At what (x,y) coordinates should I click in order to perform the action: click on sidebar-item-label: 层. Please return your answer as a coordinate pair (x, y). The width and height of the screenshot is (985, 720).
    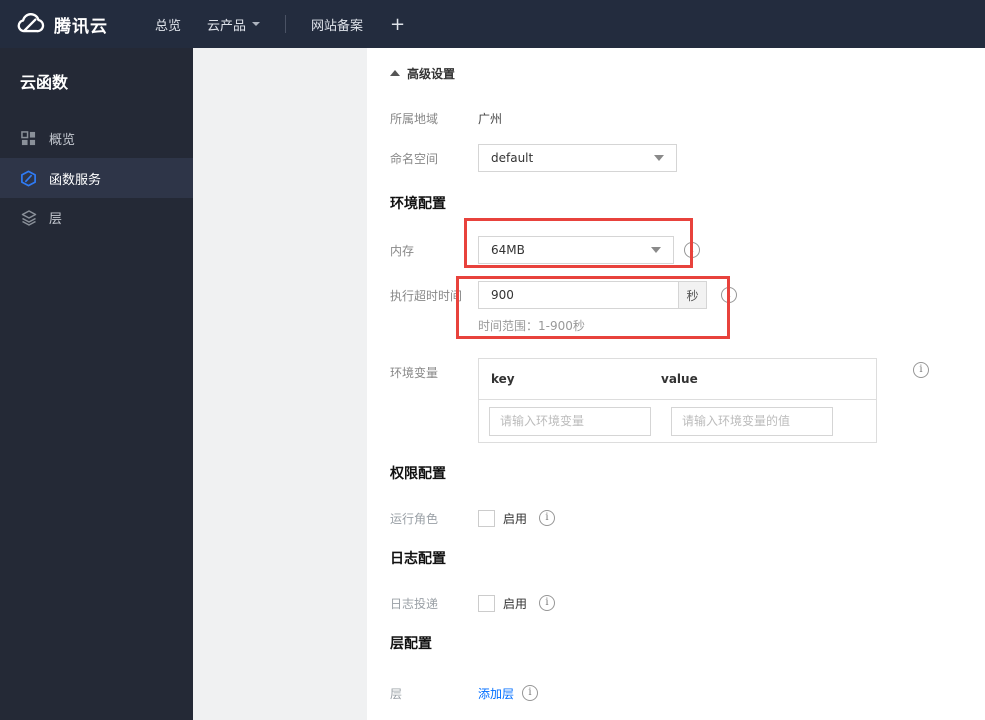
    Looking at the image, I should click on (56, 219).